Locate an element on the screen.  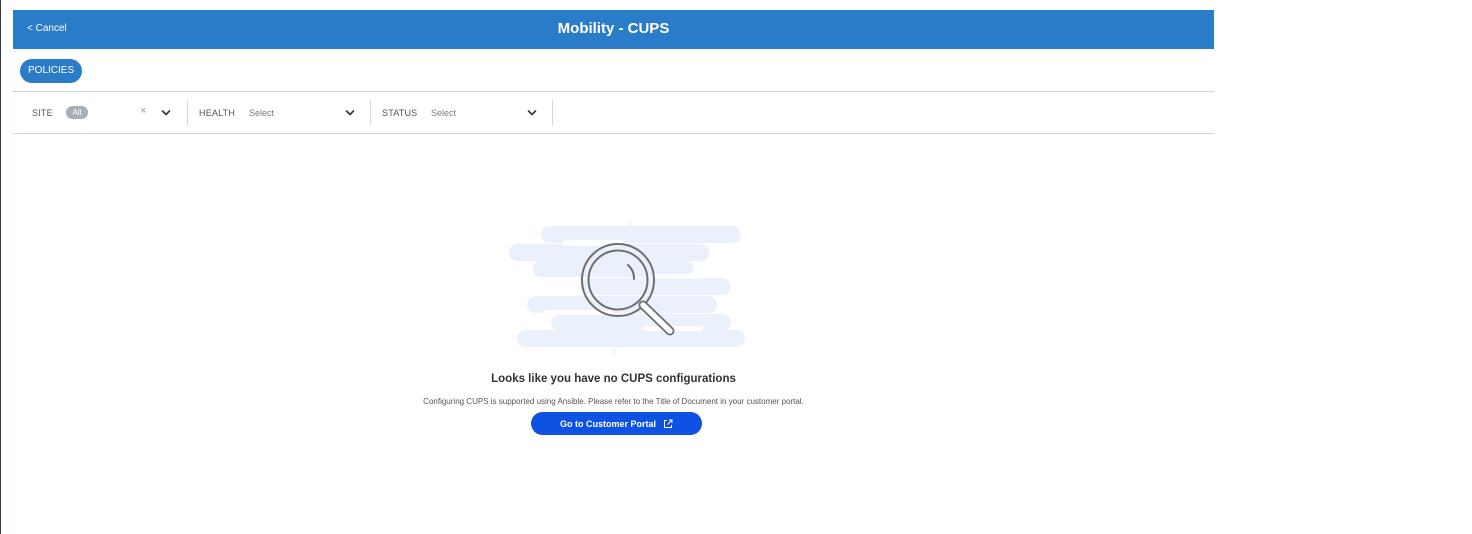
go-to-customer-portal-button: Go to Customer Portal is located at coordinates (616, 423).